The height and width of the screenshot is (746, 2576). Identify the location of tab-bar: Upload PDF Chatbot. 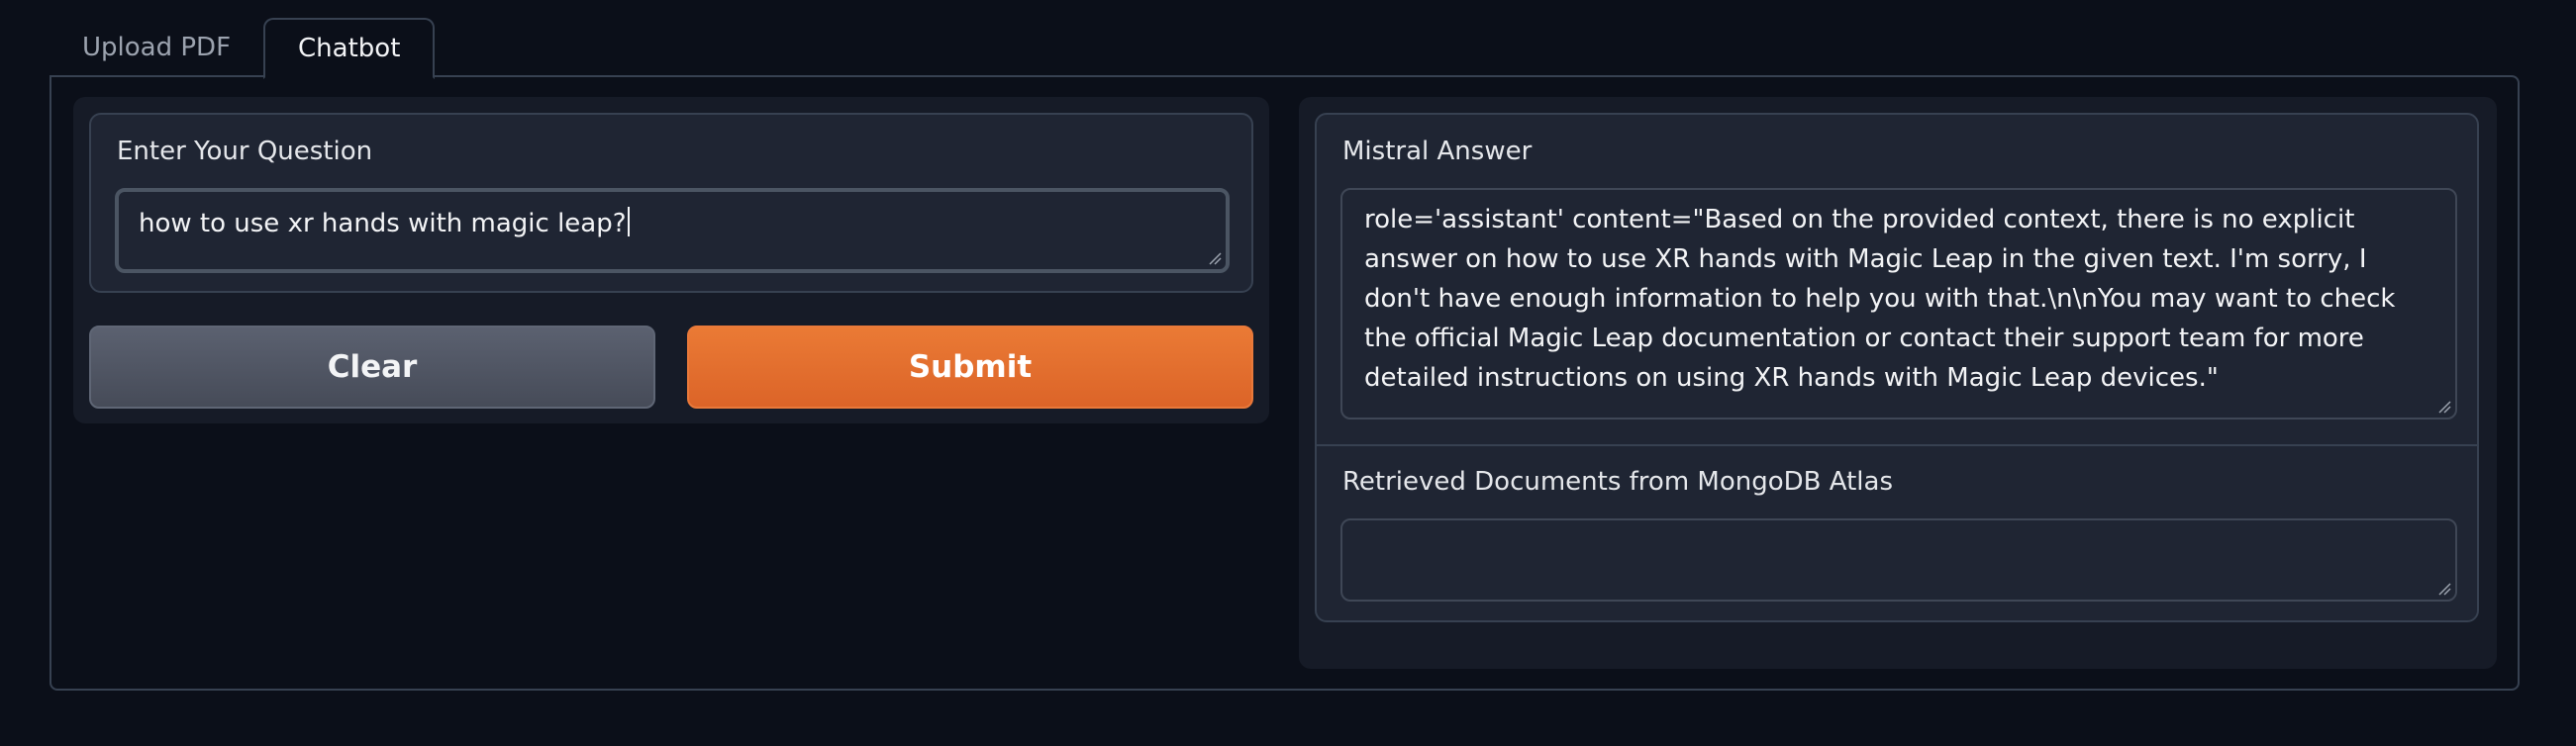
(243, 48).